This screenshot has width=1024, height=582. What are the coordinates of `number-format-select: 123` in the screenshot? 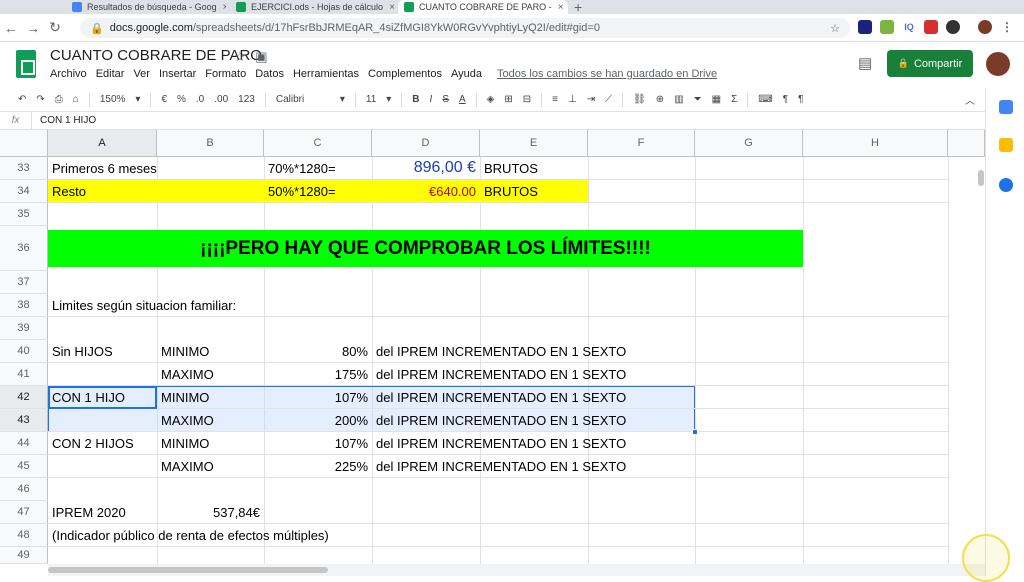 It's located at (246, 99).